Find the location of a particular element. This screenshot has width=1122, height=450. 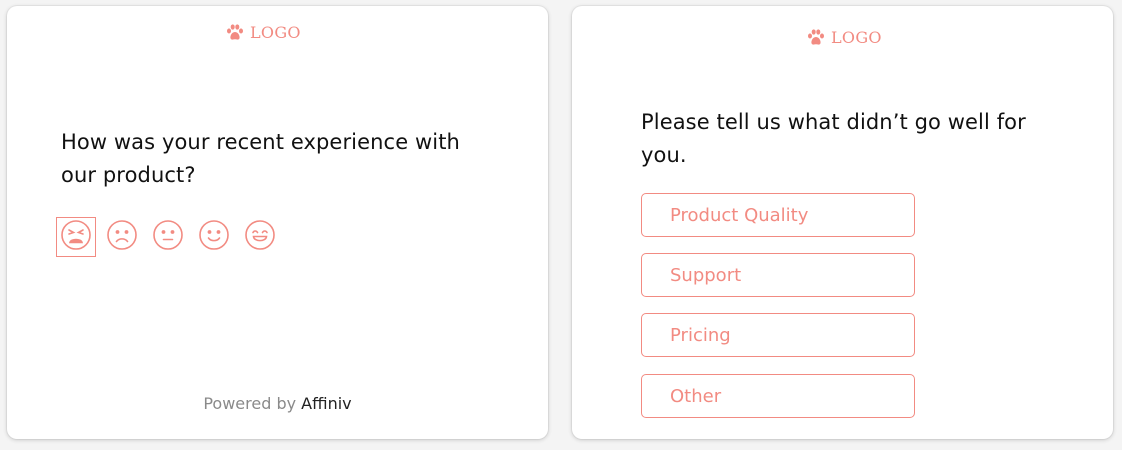

powered-by-prefix: Powered by is located at coordinates (252, 403).